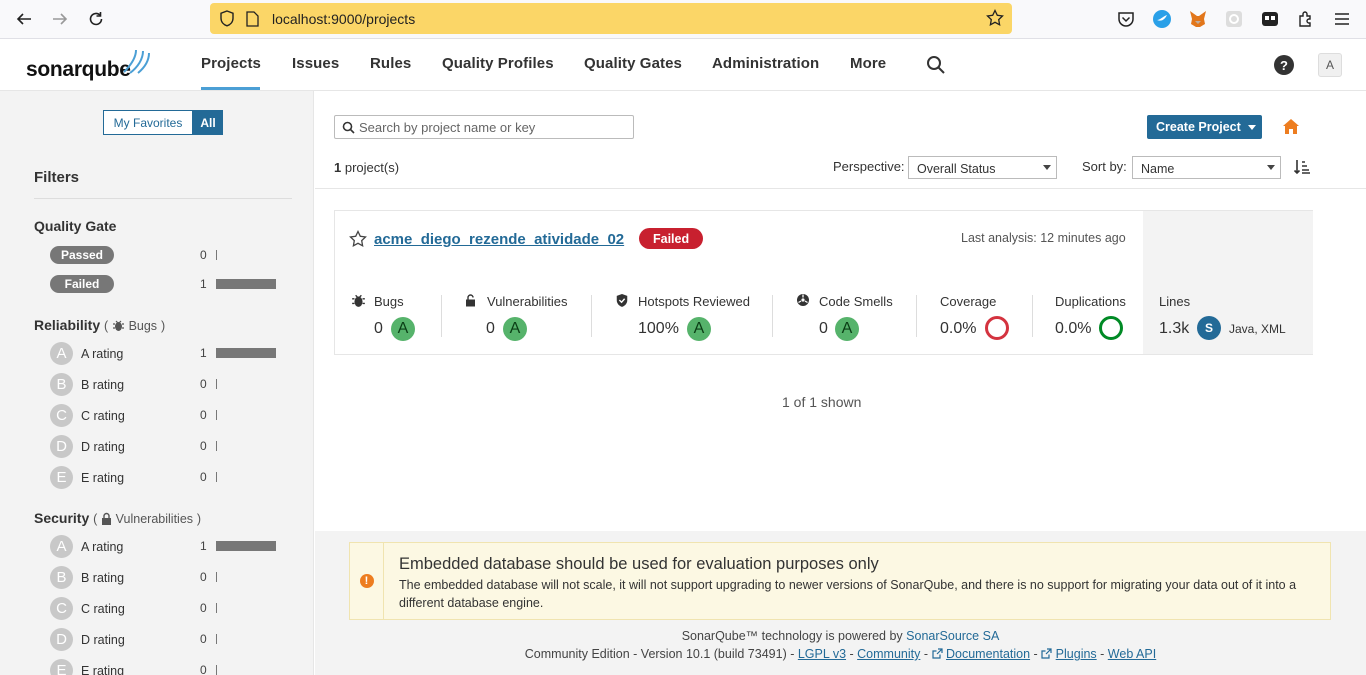 This screenshot has height=675, width=1366. What do you see at coordinates (165, 255) in the screenshot?
I see `filter-passed: Passed 0` at bounding box center [165, 255].